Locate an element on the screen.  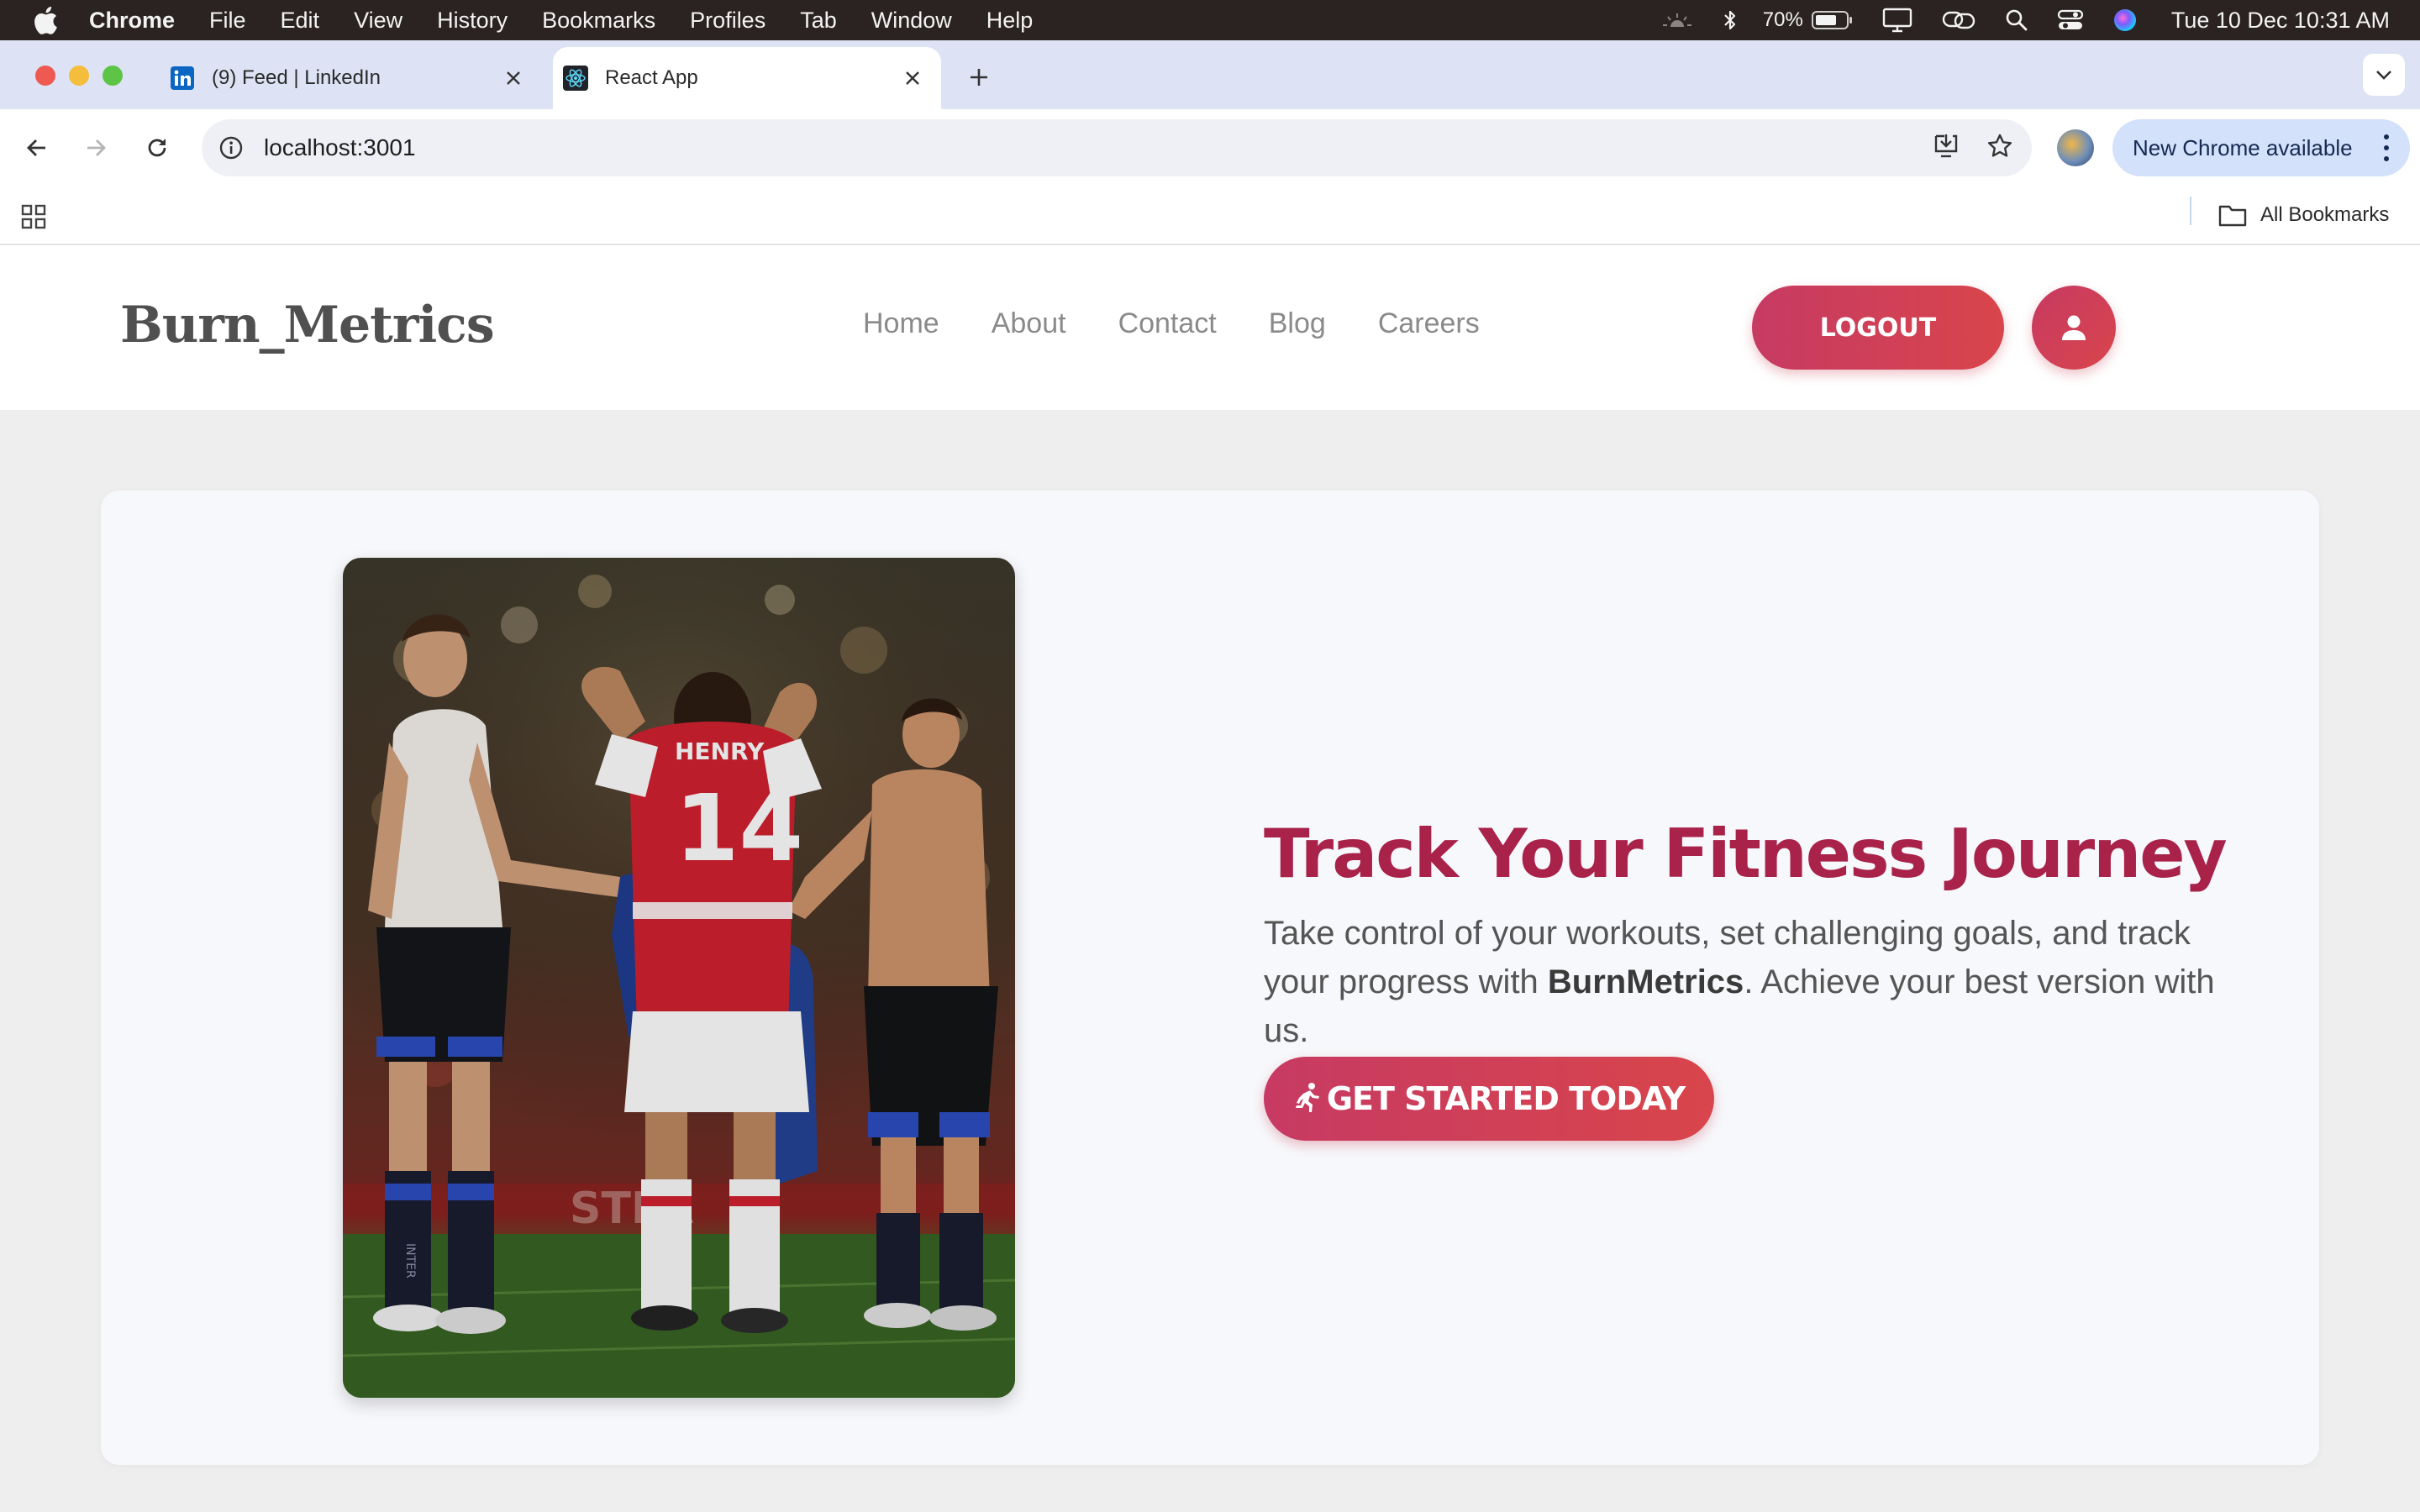
menu-edit: Edit is located at coordinates (300, 21).